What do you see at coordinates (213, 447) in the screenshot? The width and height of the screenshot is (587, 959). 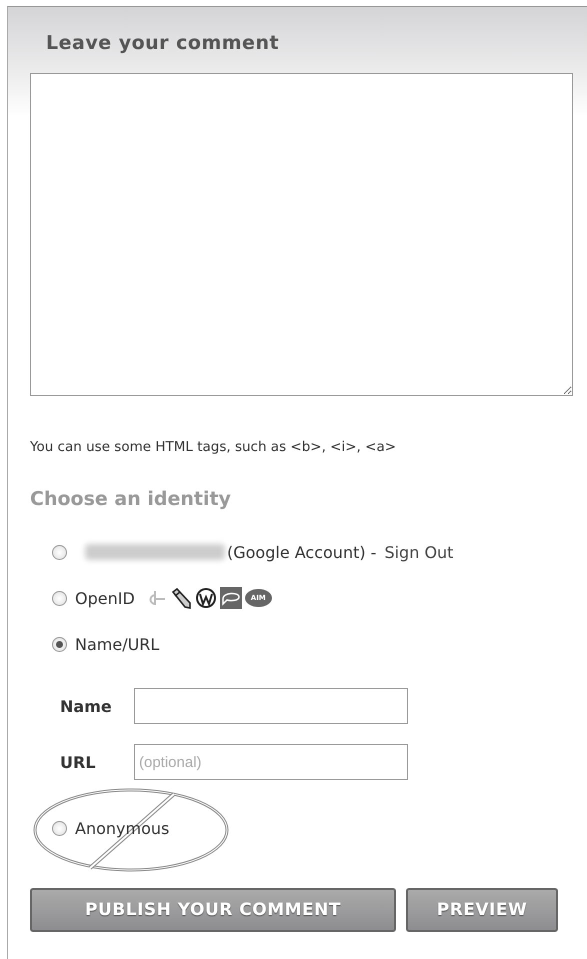 I see `help-text: You can use some HTML tags, such as <b>, <i>, <a>` at bounding box center [213, 447].